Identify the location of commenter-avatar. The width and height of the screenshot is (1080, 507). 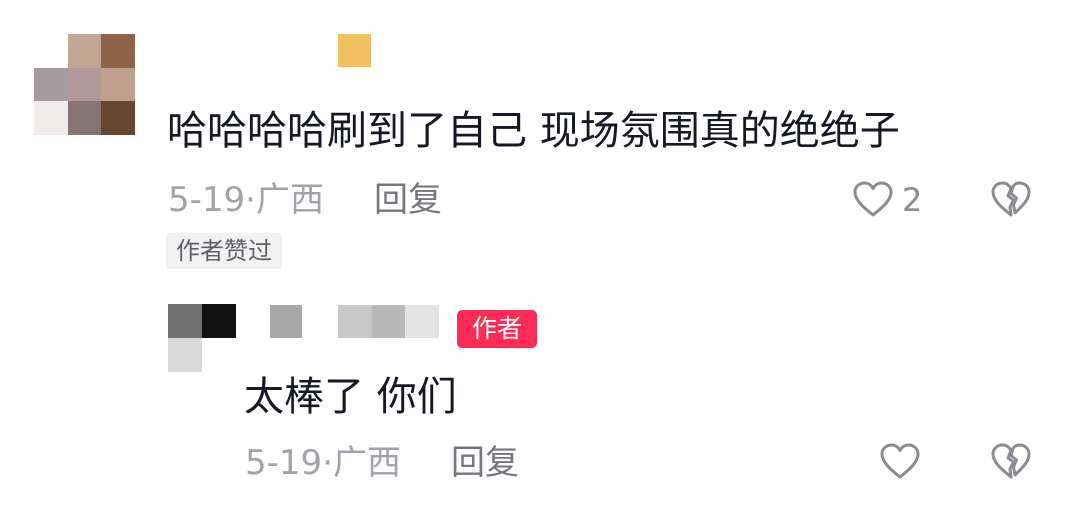
(84, 84).